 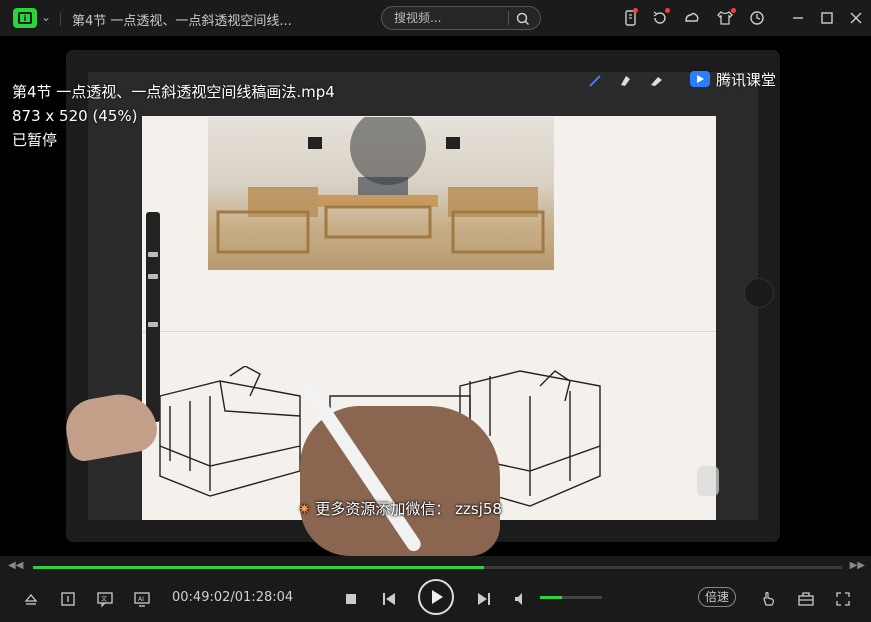 I want to click on brand-watermark: 腾讯课堂, so click(x=732, y=79).